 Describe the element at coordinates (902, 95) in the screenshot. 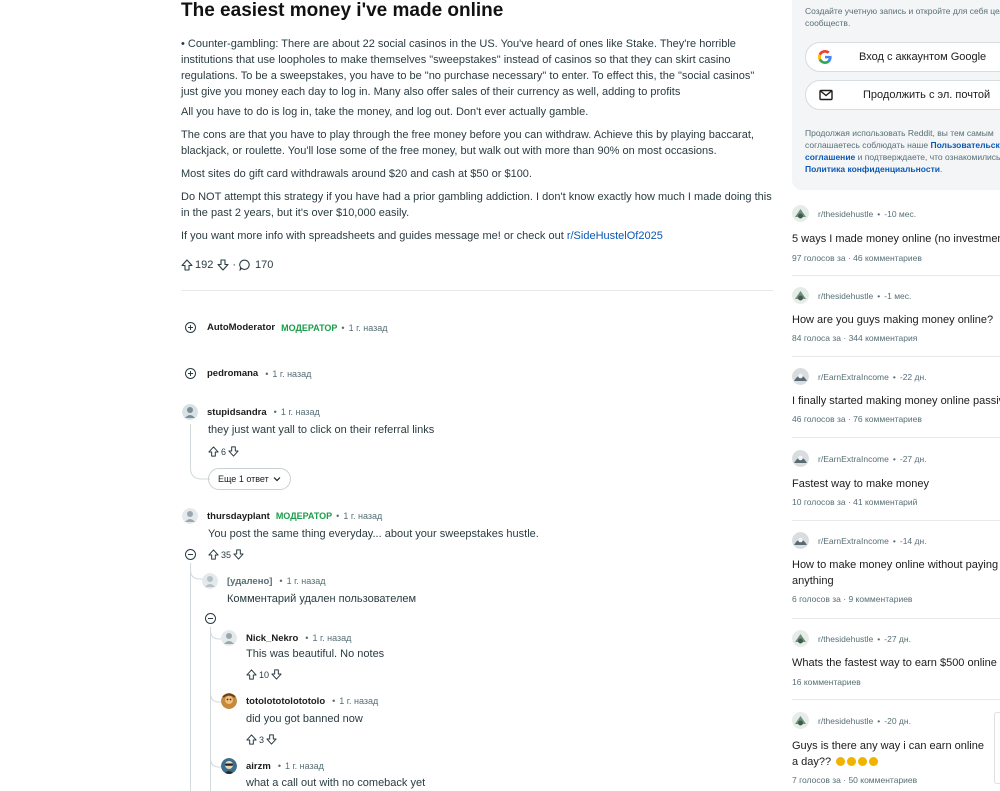

I see `email-login-button: Продолжить с эл. почтой` at that location.